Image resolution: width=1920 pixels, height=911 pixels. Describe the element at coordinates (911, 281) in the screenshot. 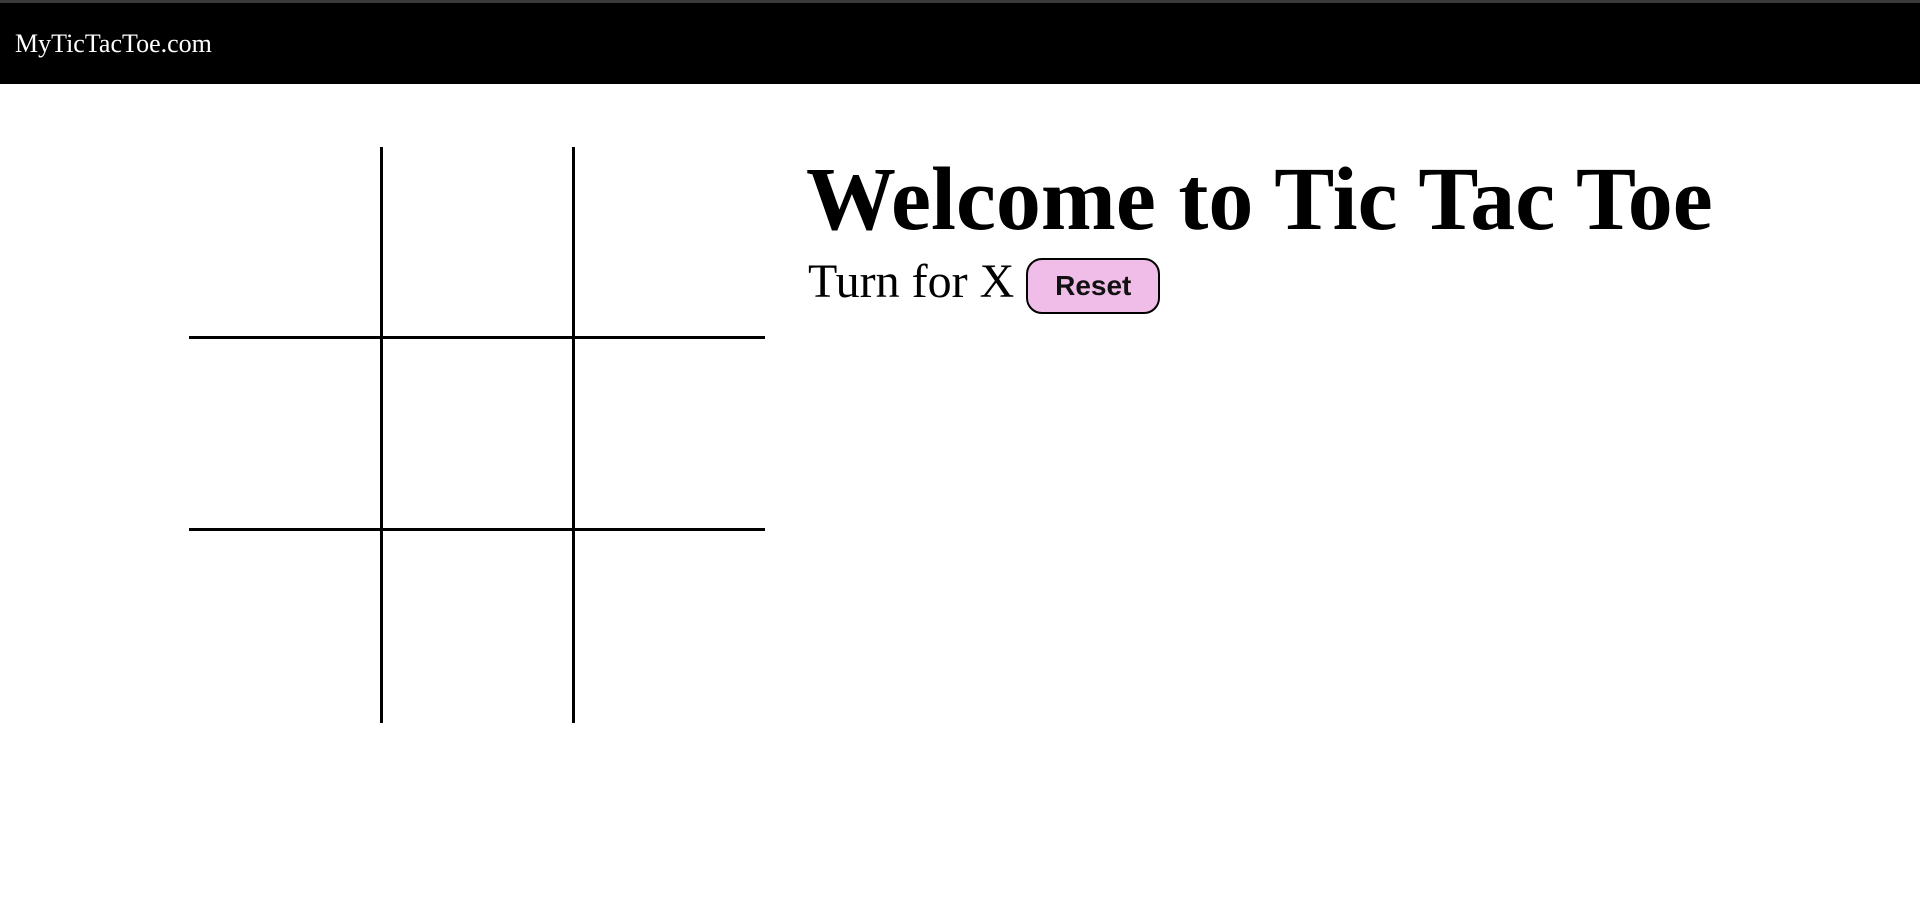

I see `turn-indicator: Turn for X` at that location.